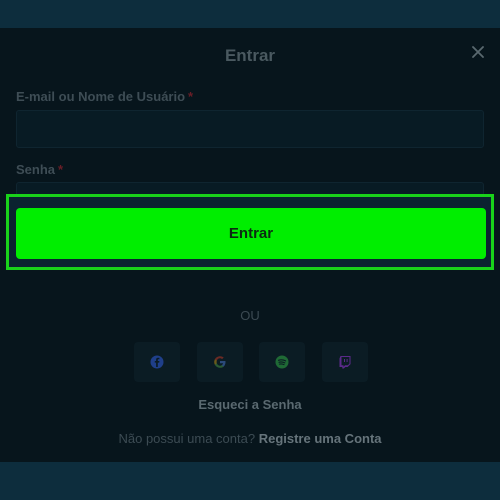 This screenshot has width=500, height=500. What do you see at coordinates (251, 233) in the screenshot?
I see `login-submit-button: Entrar` at bounding box center [251, 233].